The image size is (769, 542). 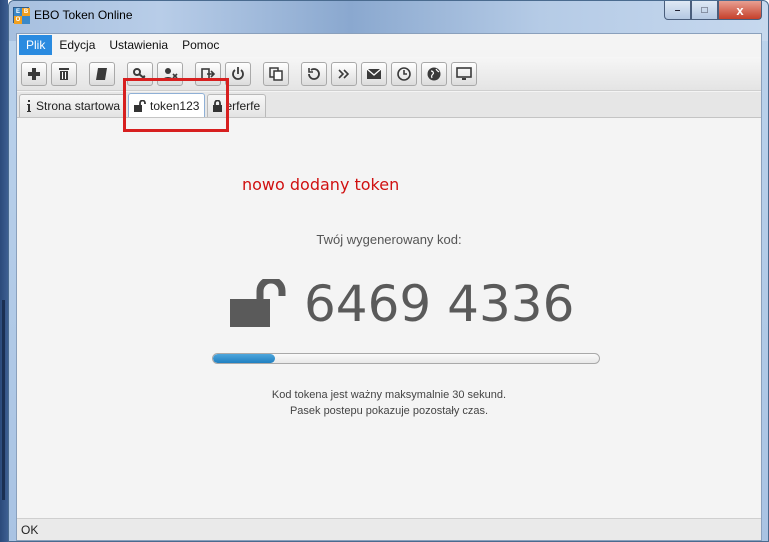 I want to click on menu-edycja: Edycja, so click(x=77, y=45).